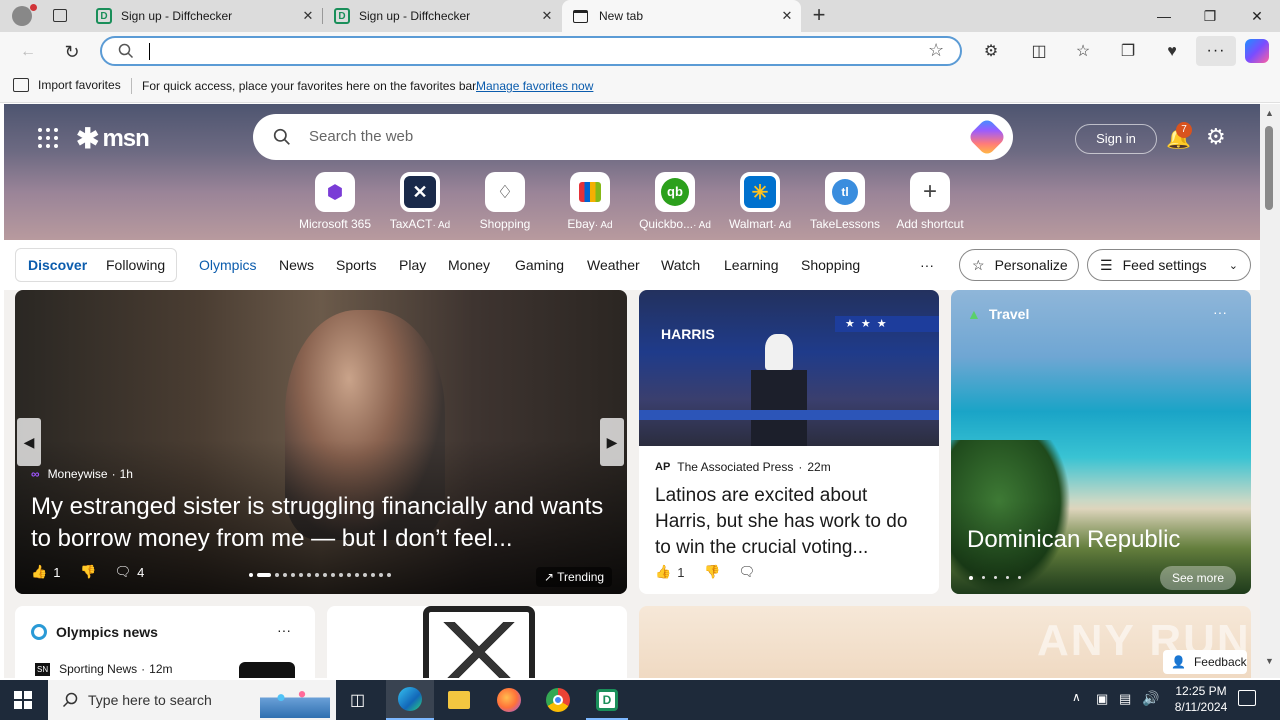 This screenshot has height=720, width=1280. I want to click on bottom-story-card: ANY RUN 👤 Feedback, so click(945, 642).